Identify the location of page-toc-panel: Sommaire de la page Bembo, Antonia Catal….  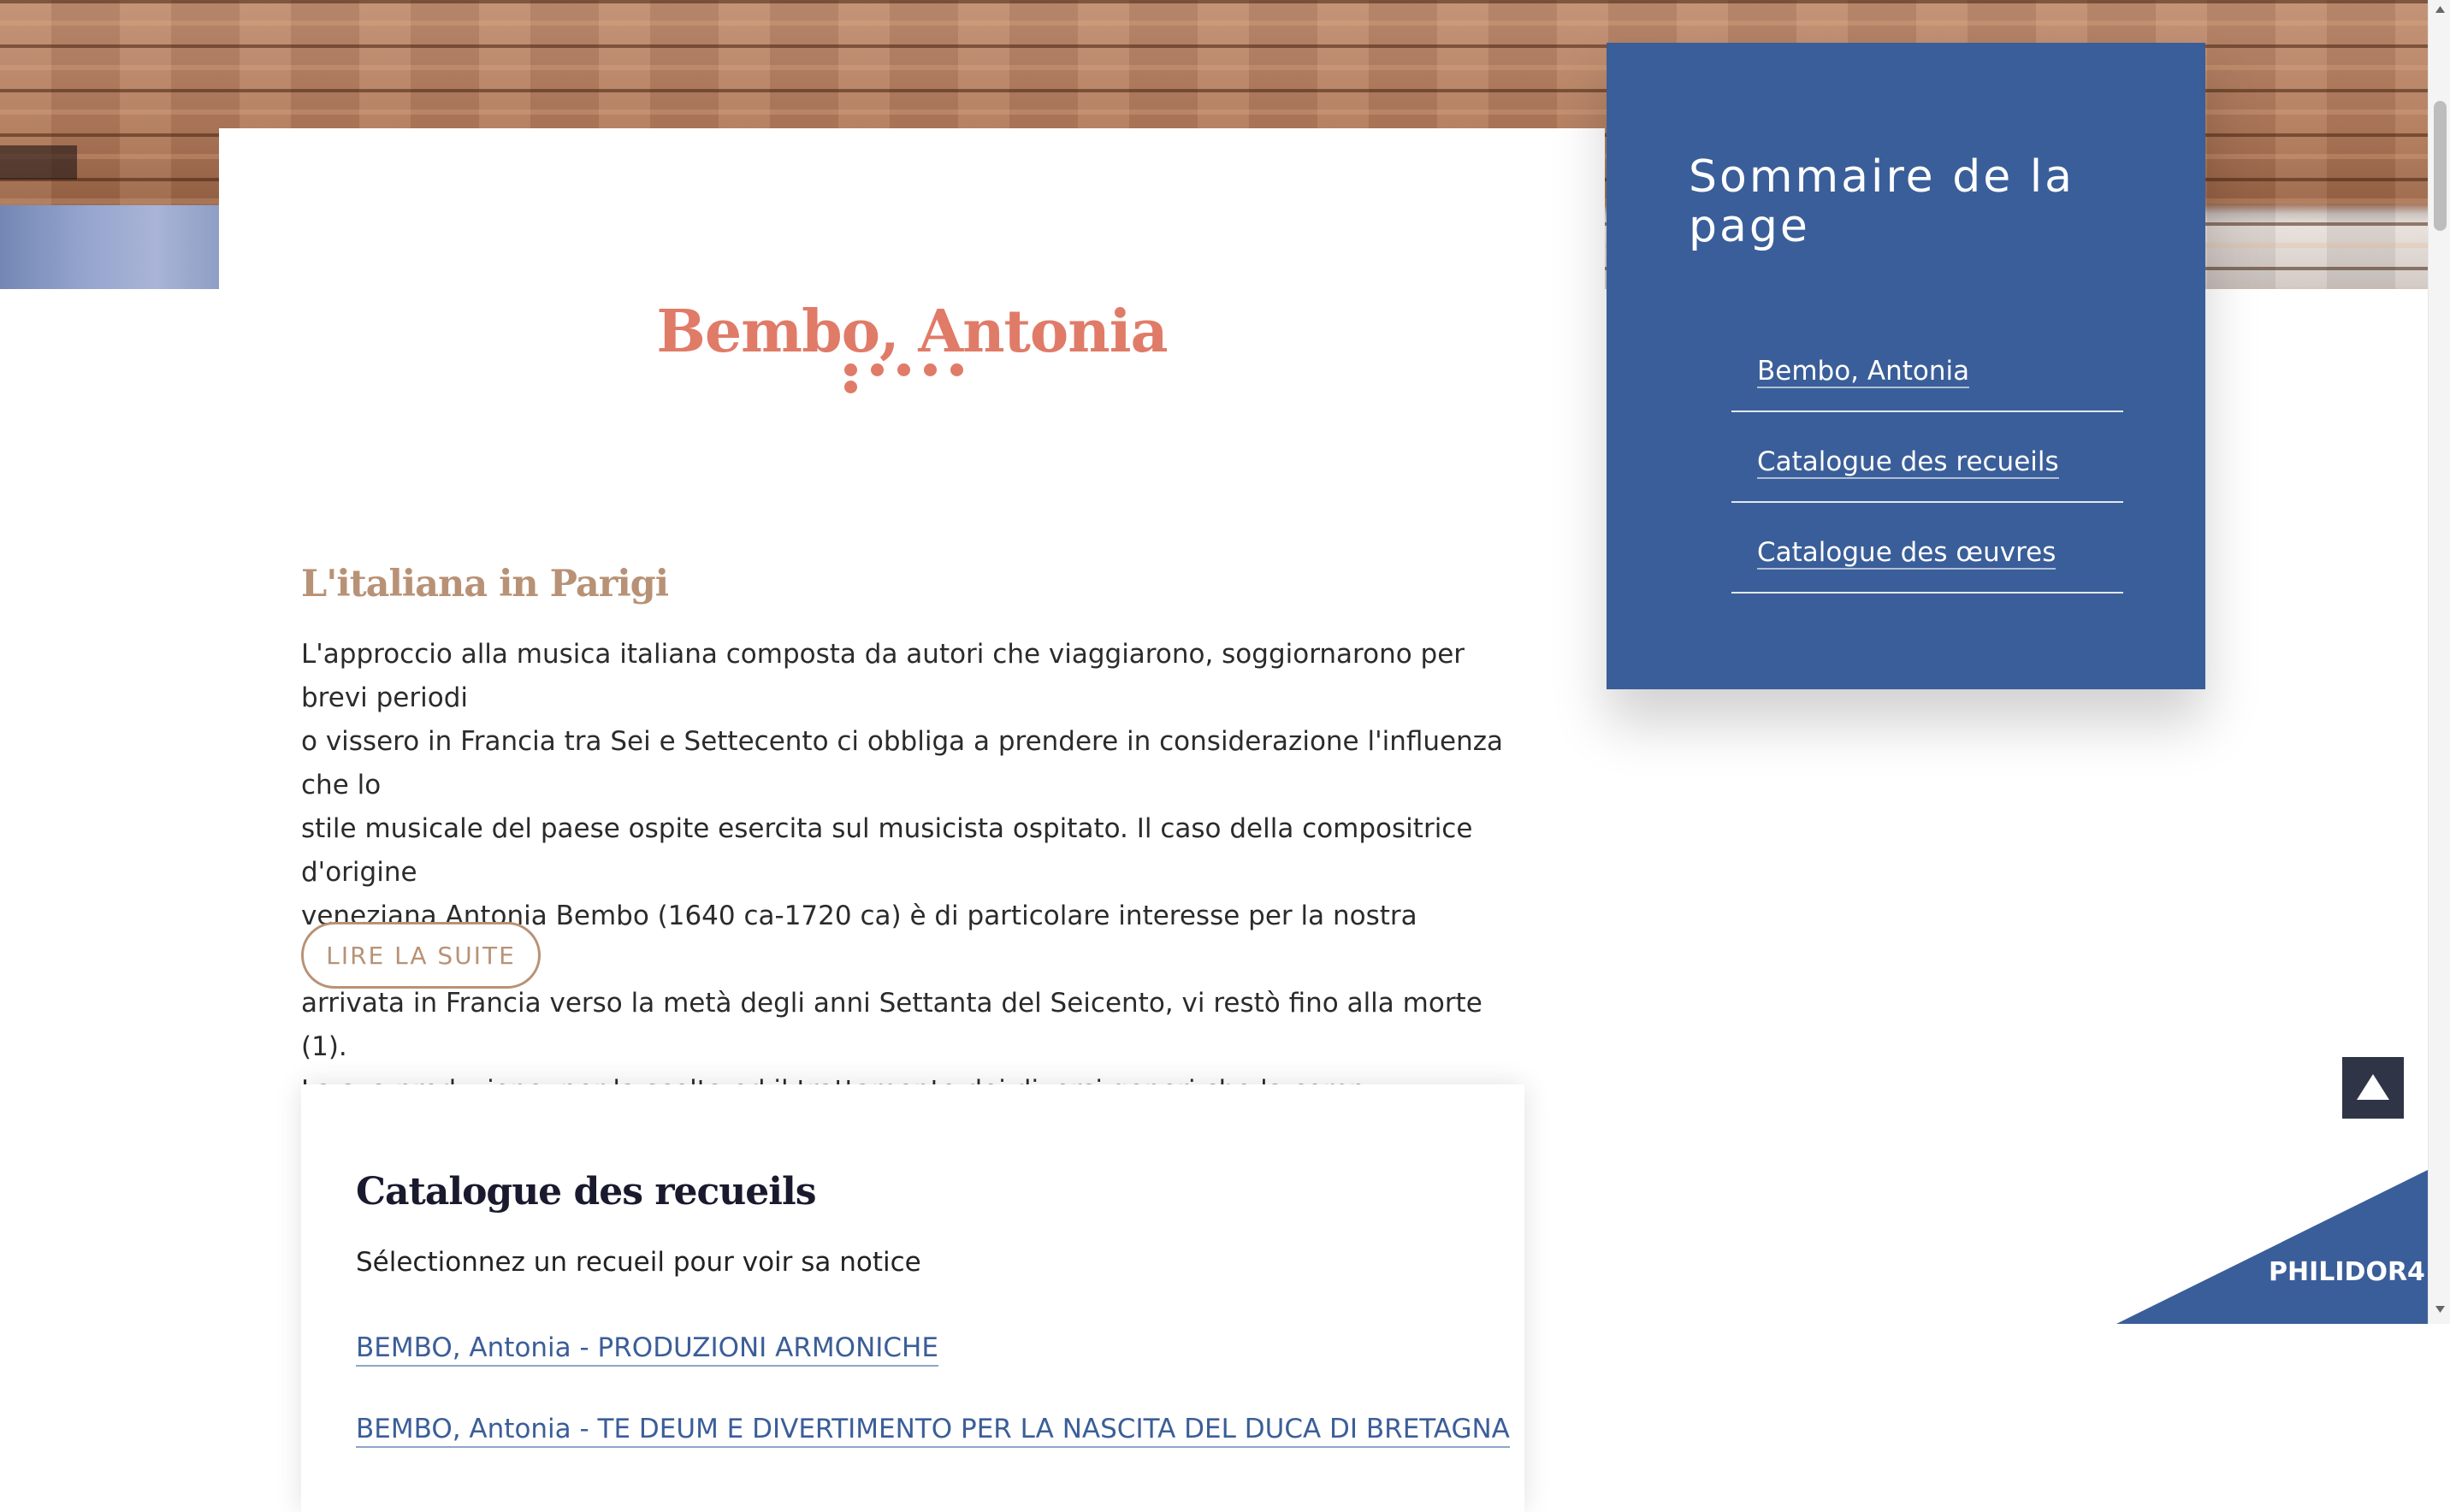
(1906, 366).